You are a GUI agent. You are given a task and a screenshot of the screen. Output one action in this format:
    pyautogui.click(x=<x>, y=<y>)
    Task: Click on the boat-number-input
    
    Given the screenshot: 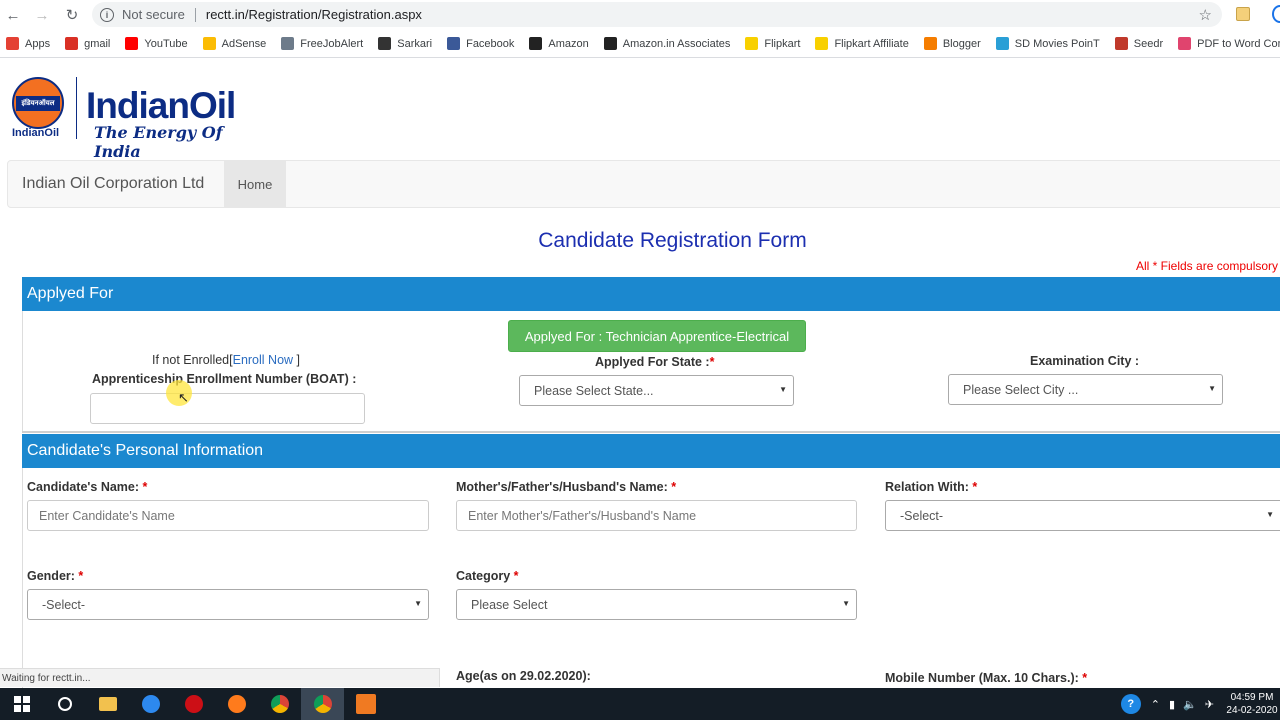 What is the action you would take?
    pyautogui.click(x=227, y=408)
    